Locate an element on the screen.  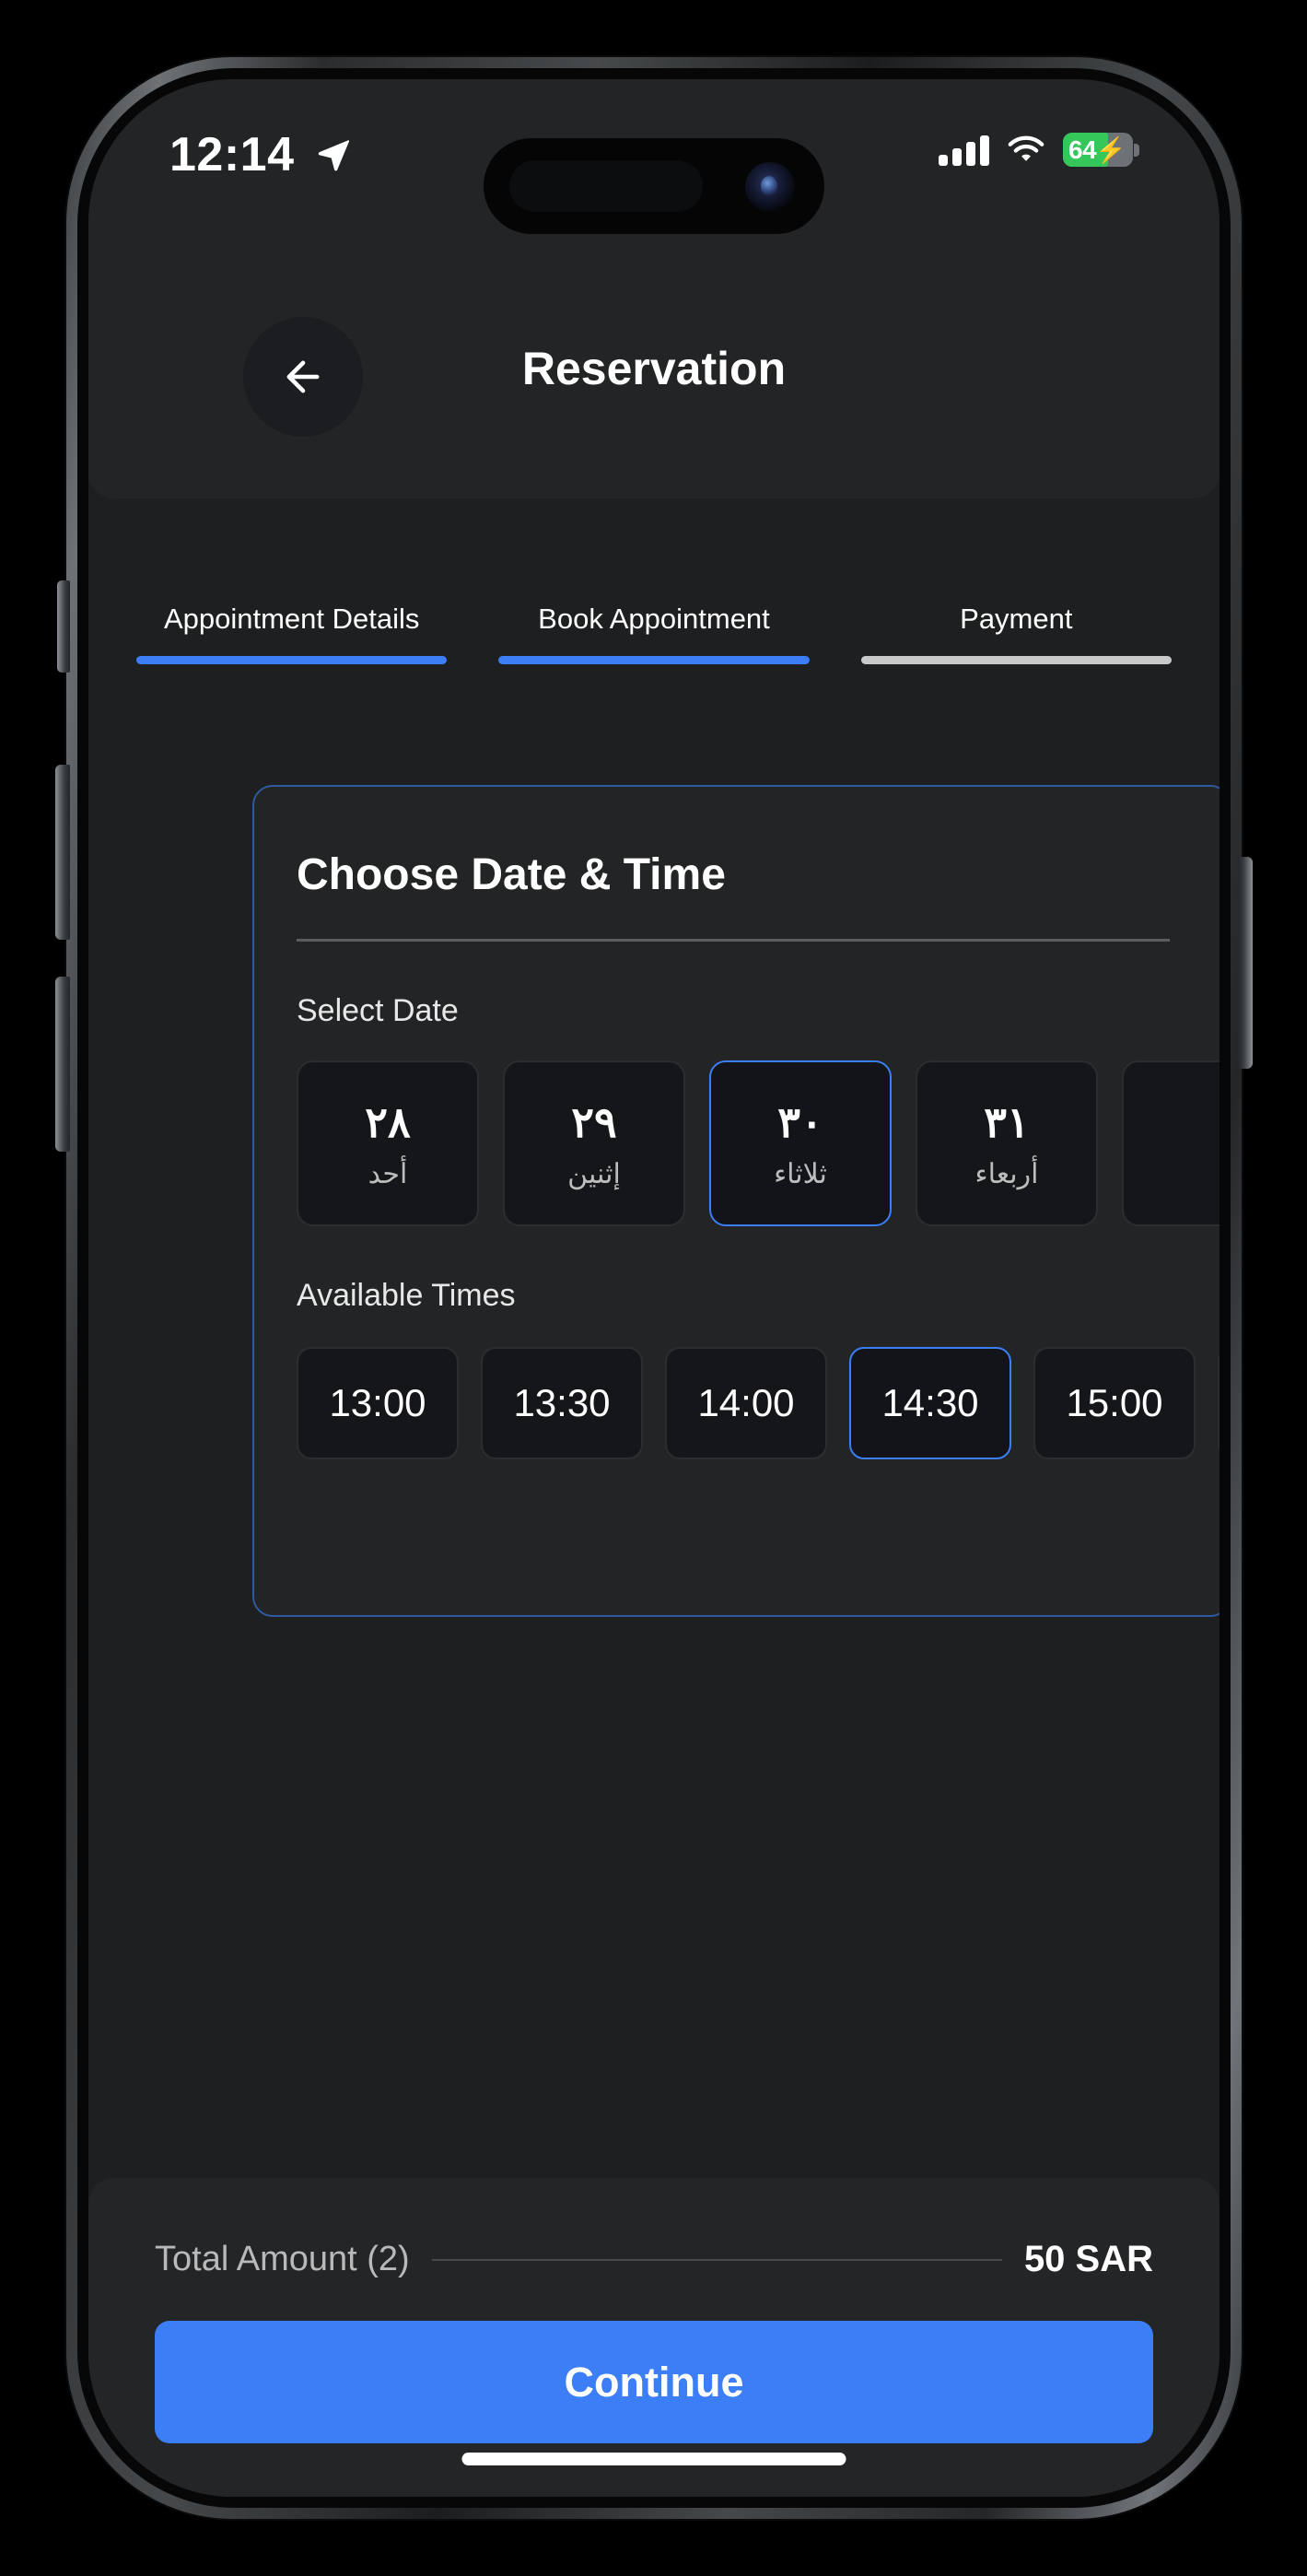
volume-up-button is located at coordinates (63, 852).